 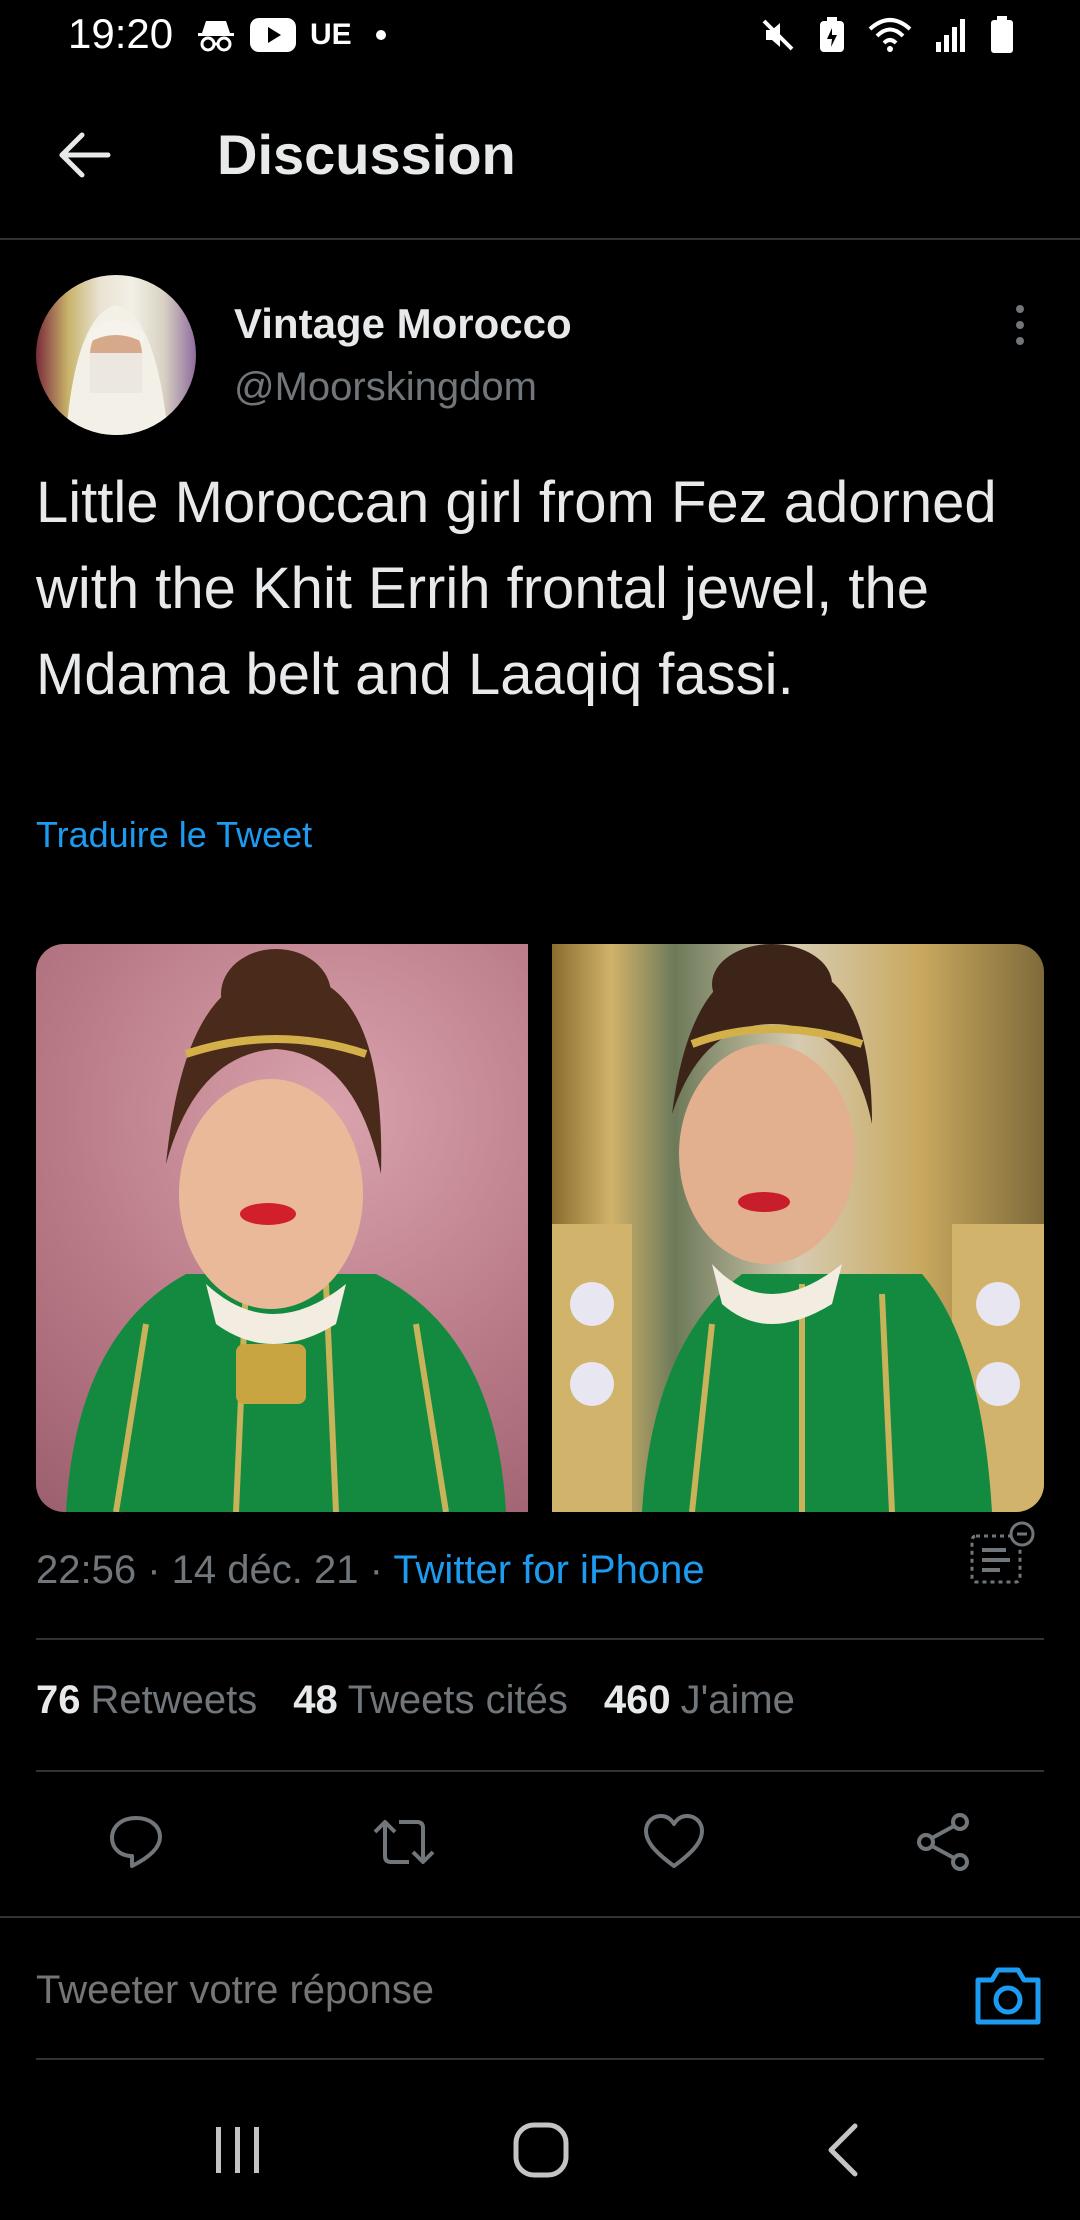 What do you see at coordinates (832, 34) in the screenshot?
I see `battery-saver-icon` at bounding box center [832, 34].